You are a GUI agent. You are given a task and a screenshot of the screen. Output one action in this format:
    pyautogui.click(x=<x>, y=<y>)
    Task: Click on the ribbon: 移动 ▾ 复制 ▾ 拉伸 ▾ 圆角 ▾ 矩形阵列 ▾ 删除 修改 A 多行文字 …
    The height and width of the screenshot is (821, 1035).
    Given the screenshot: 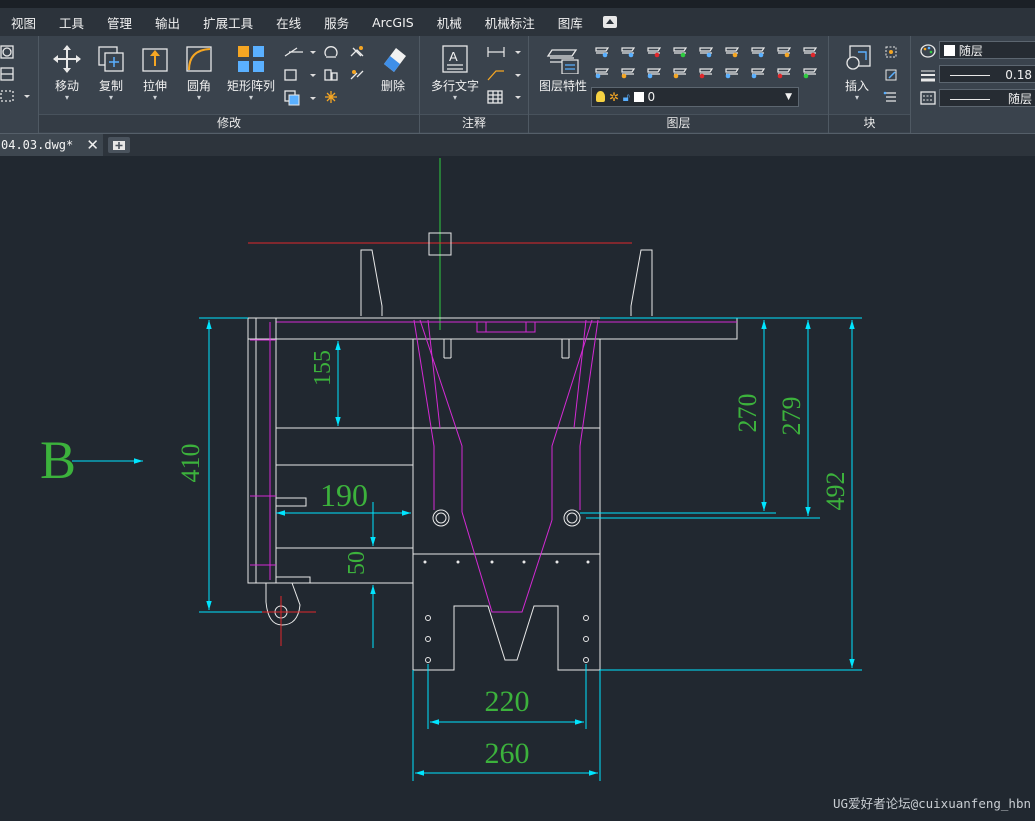 What is the action you would take?
    pyautogui.click(x=517, y=85)
    